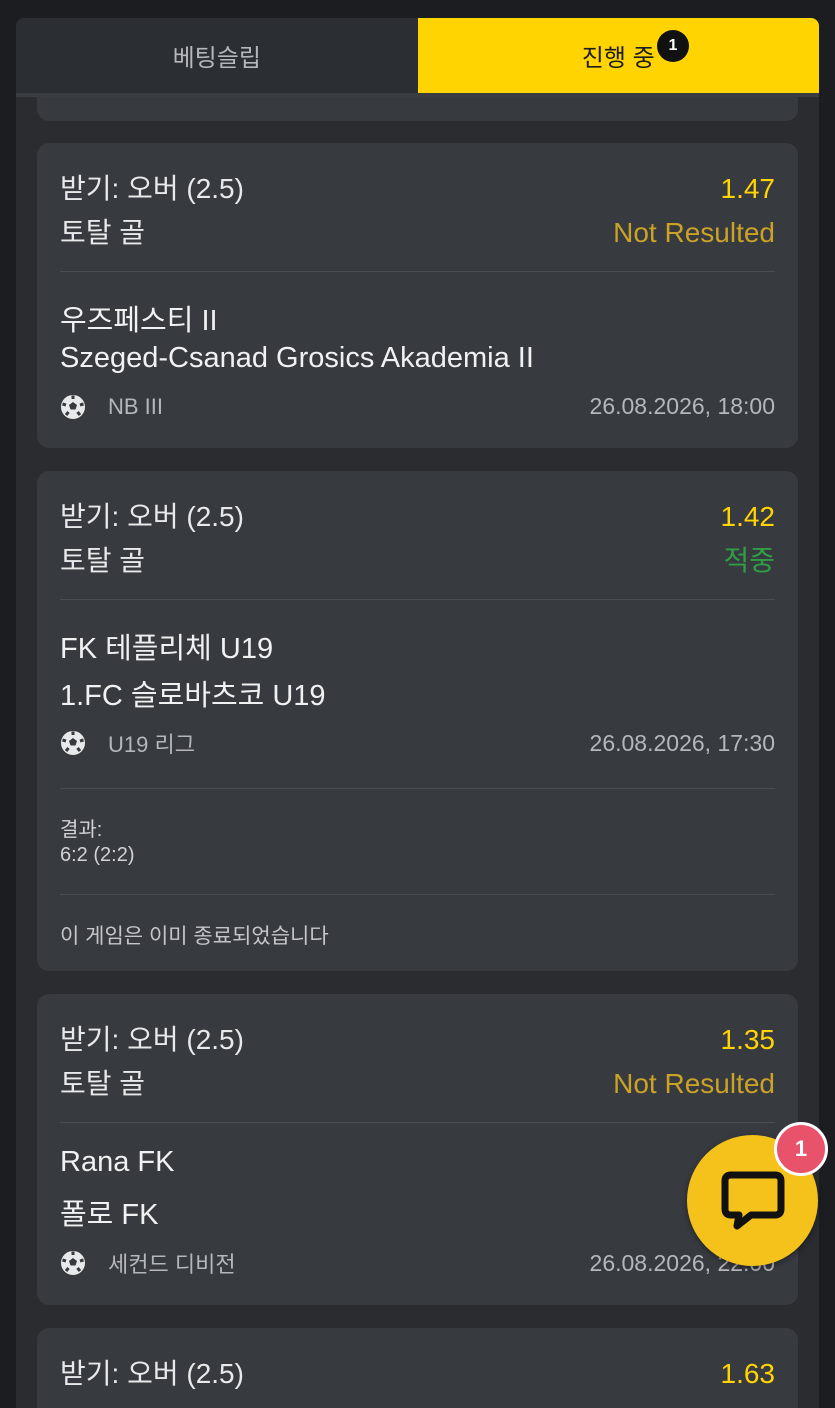 This screenshot has width=835, height=1408. Describe the element at coordinates (749, 560) in the screenshot. I see `bet-status: 적중` at that location.